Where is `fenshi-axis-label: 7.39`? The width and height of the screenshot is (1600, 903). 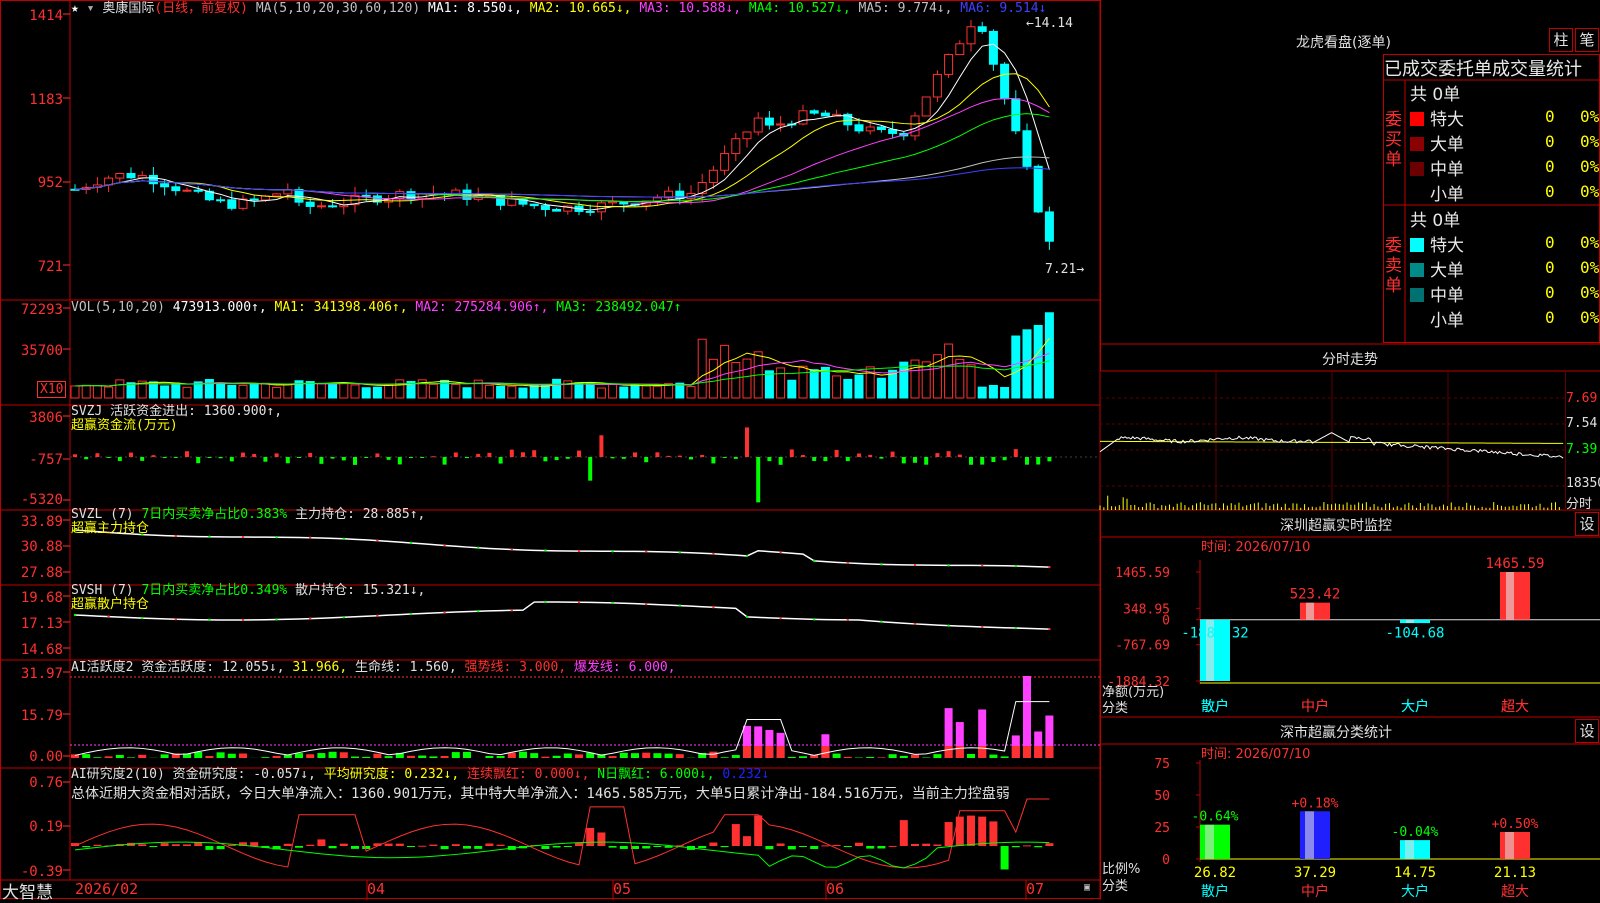
fenshi-axis-label: 7.39 is located at coordinates (1581, 449).